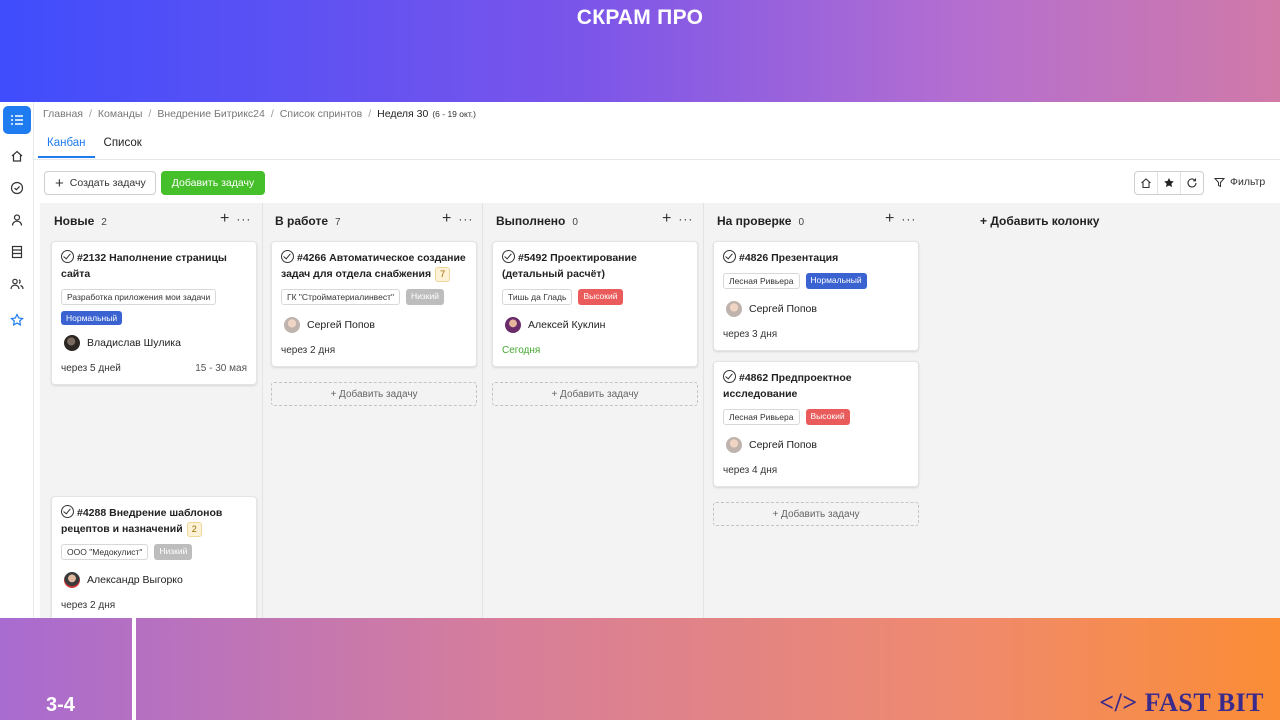 The image size is (1280, 720). I want to click on task-tags: Тишь да Гладь Высокий, so click(597, 297).